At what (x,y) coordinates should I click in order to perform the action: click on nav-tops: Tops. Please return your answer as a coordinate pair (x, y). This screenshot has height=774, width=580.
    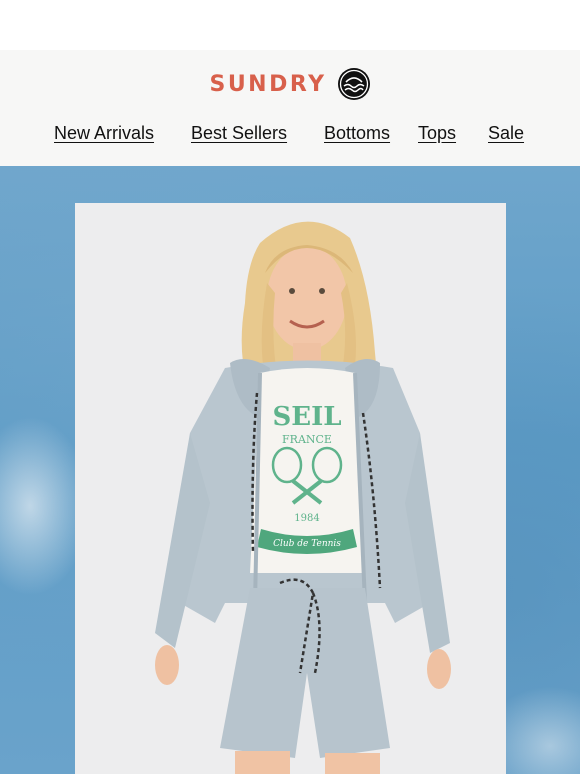
    Looking at the image, I should click on (437, 133).